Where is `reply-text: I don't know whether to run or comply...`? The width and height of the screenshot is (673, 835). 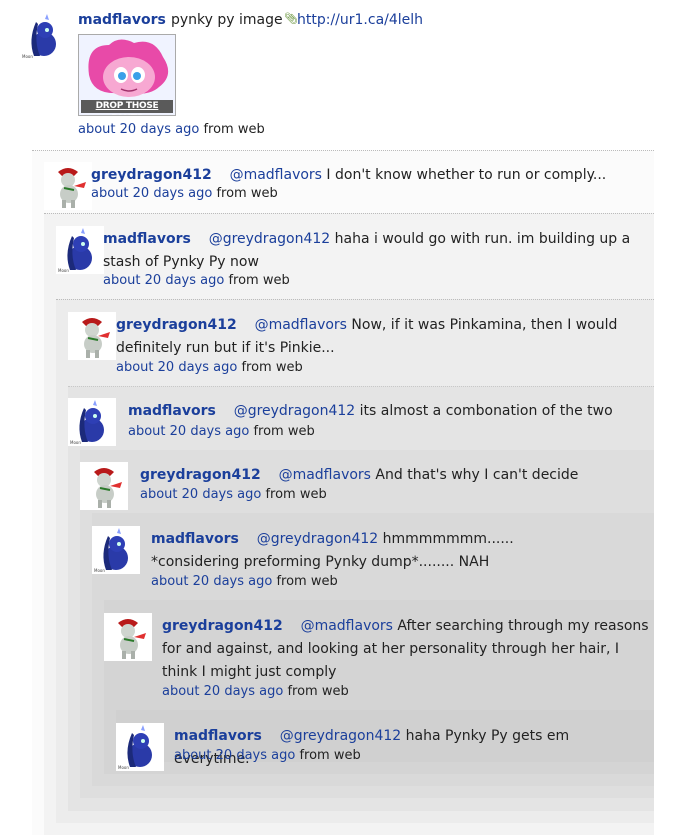 reply-text: I don't know whether to run or comply... is located at coordinates (464, 175).